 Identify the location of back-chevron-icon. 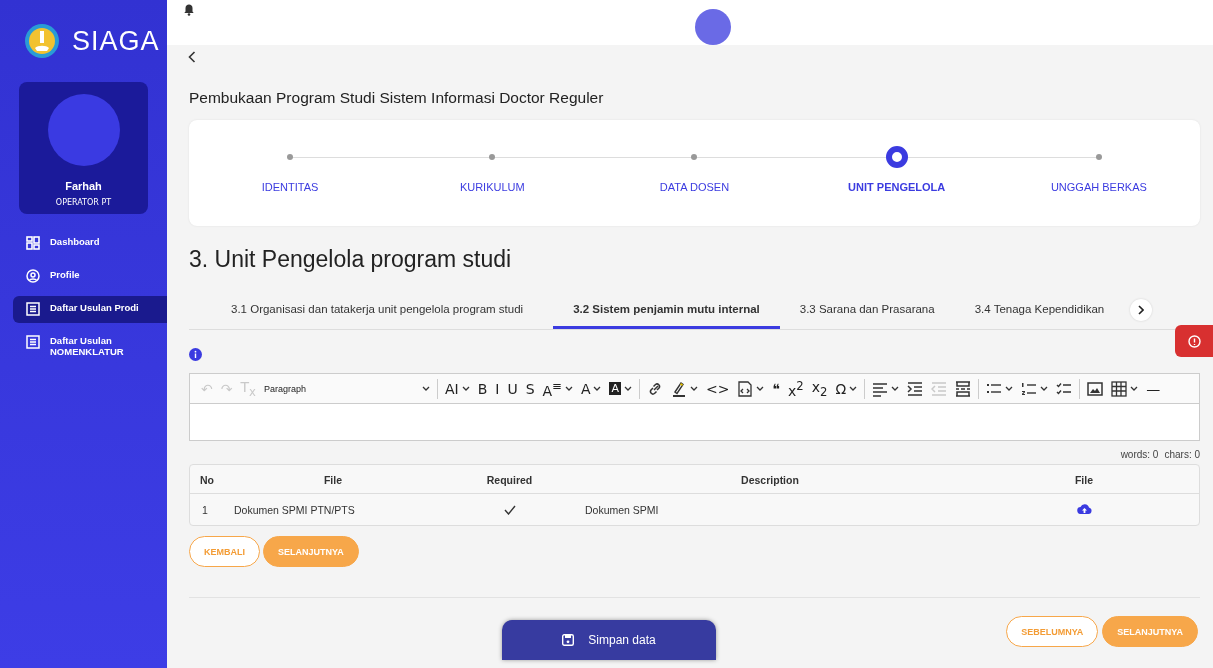
(192, 57).